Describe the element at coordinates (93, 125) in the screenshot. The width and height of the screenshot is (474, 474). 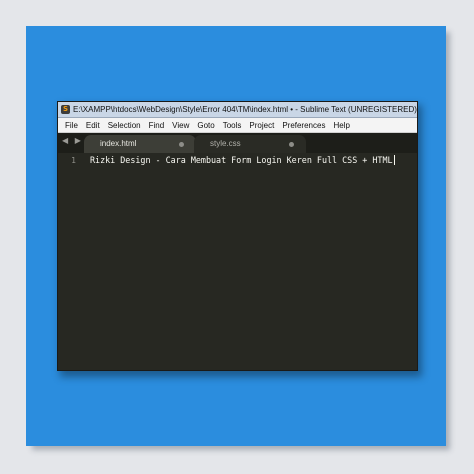
I see `menu-edit: Edit` at that location.